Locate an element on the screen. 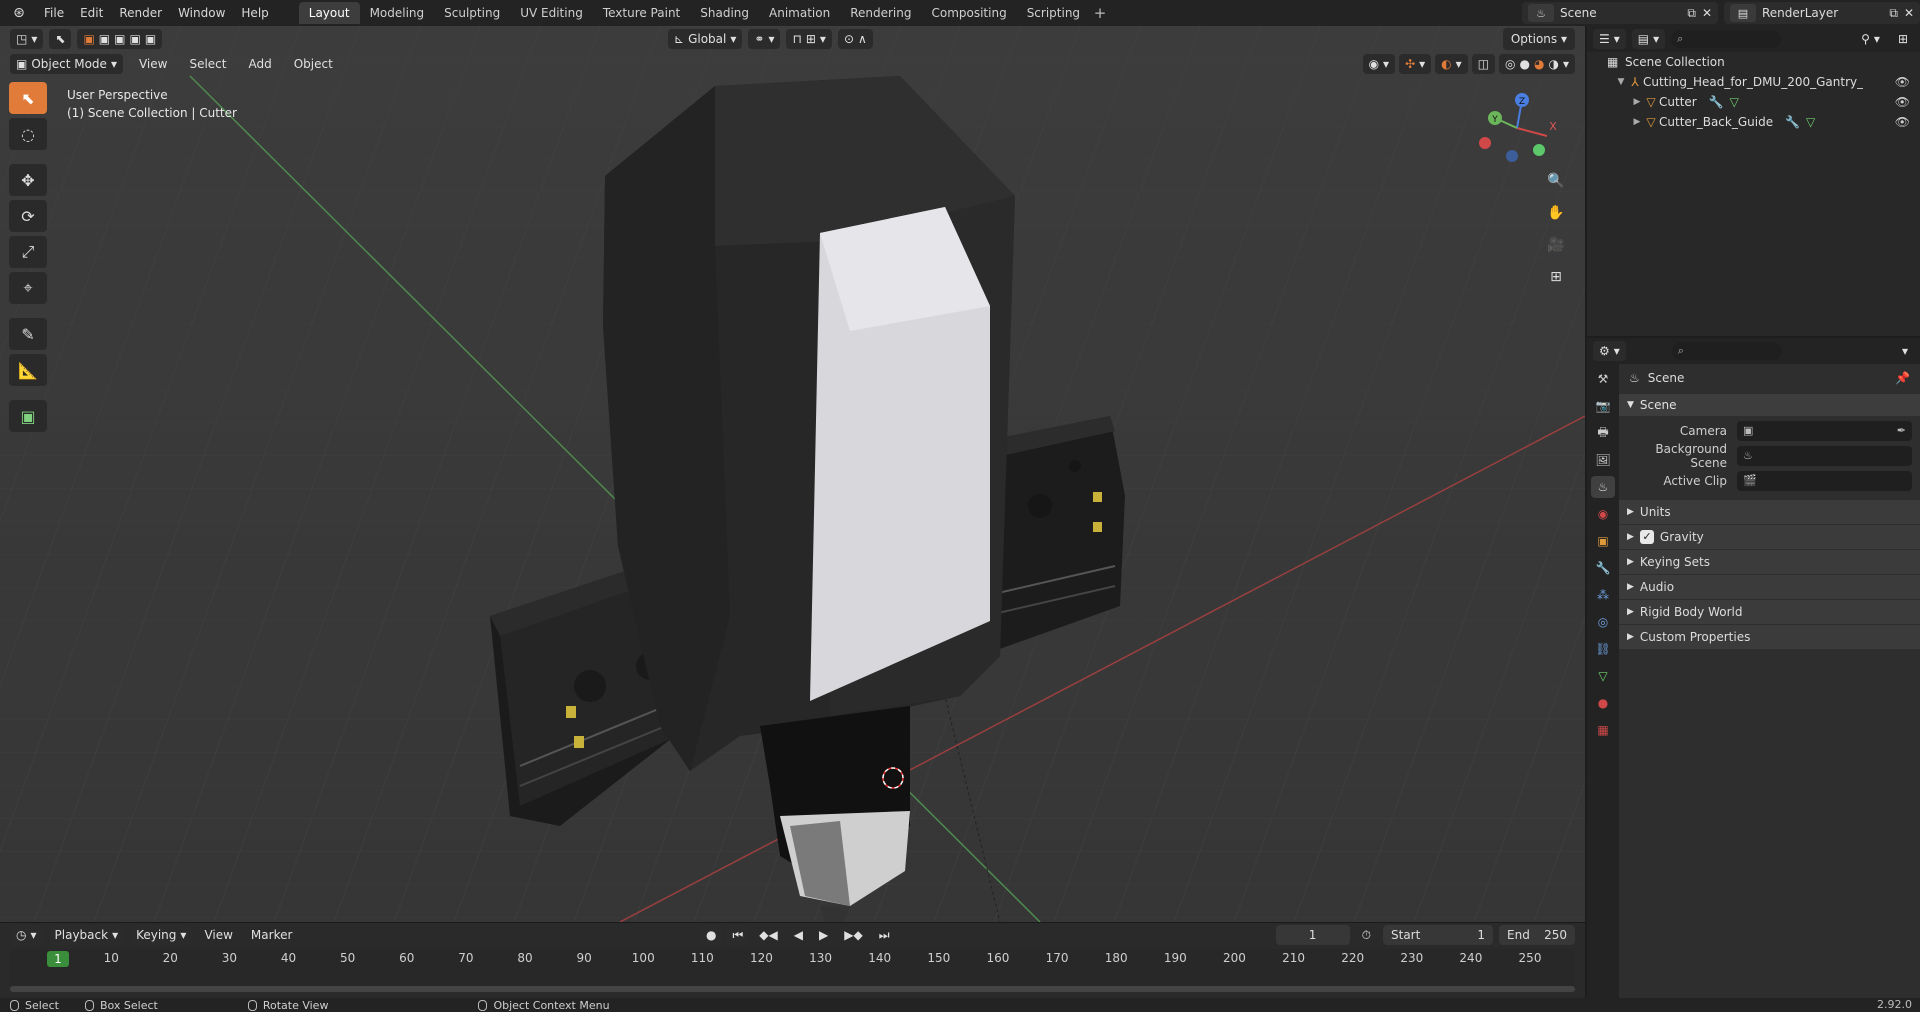 This screenshot has width=1920, height=1012. options-dropdown: ▾ is located at coordinates (1905, 351).